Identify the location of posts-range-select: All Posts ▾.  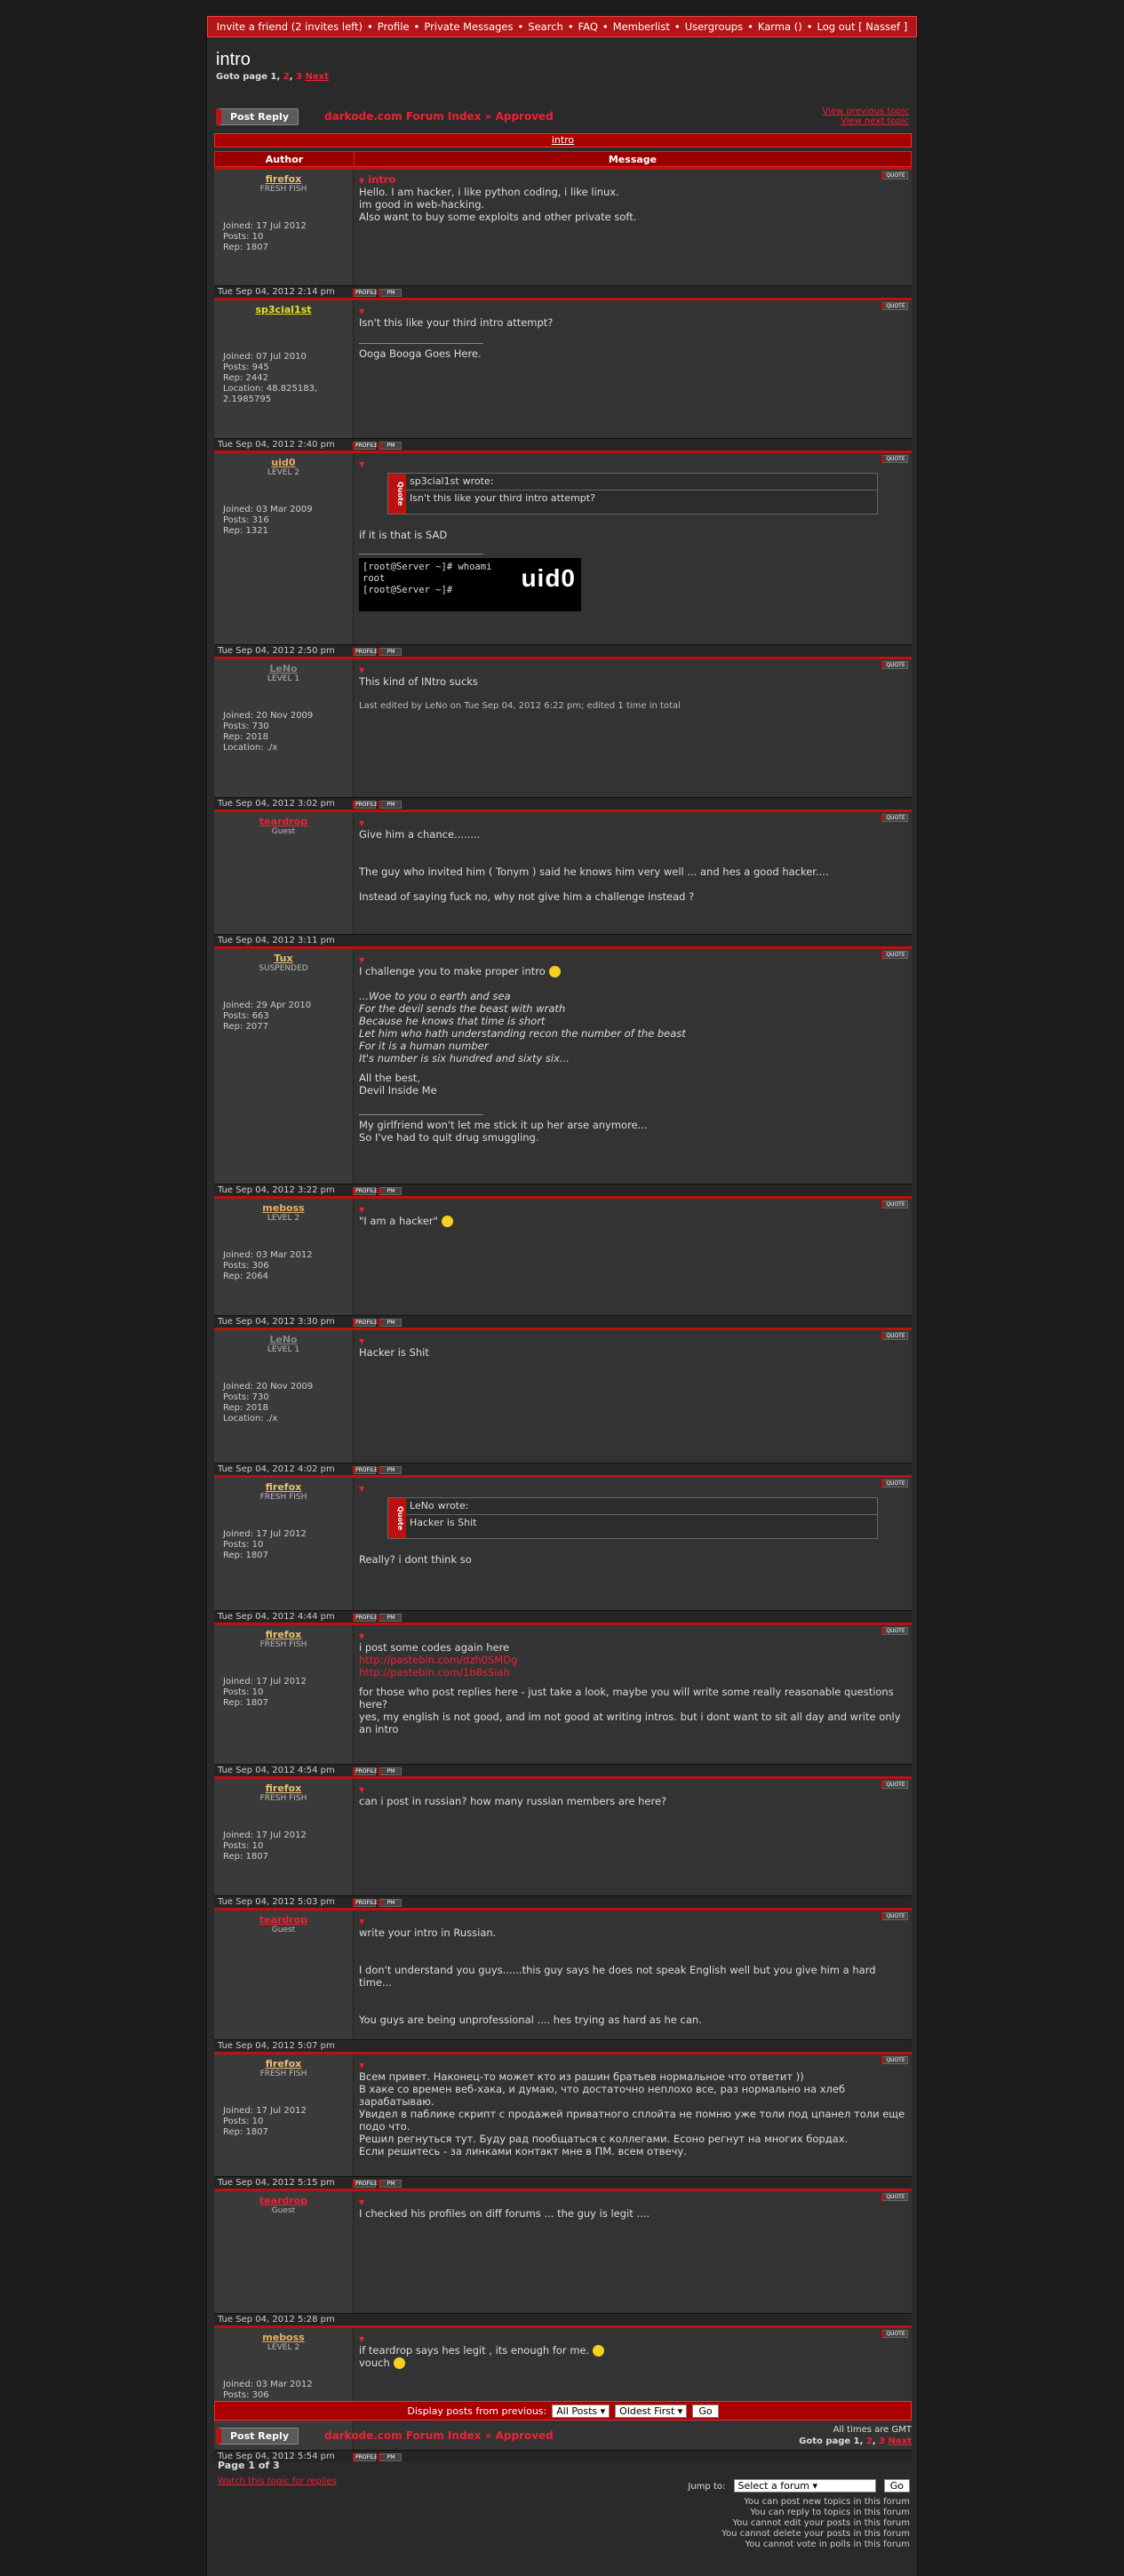
(581, 2411).